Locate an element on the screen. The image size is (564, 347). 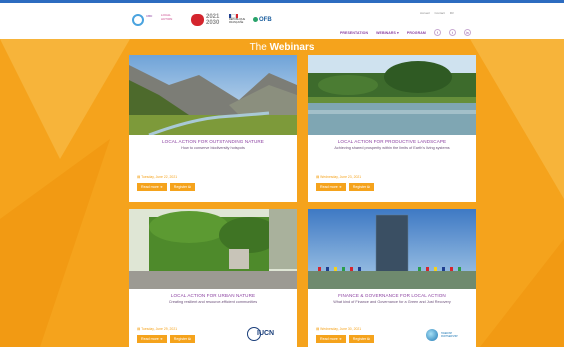
heart-logo is located at coordinates (198, 21).